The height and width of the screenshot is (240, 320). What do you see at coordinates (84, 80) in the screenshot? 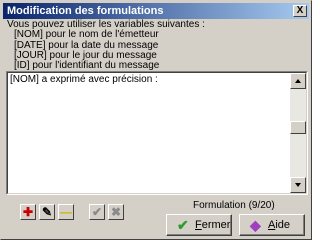
I see `formulation-text: [NOM] a exprimé avec précision :` at bounding box center [84, 80].